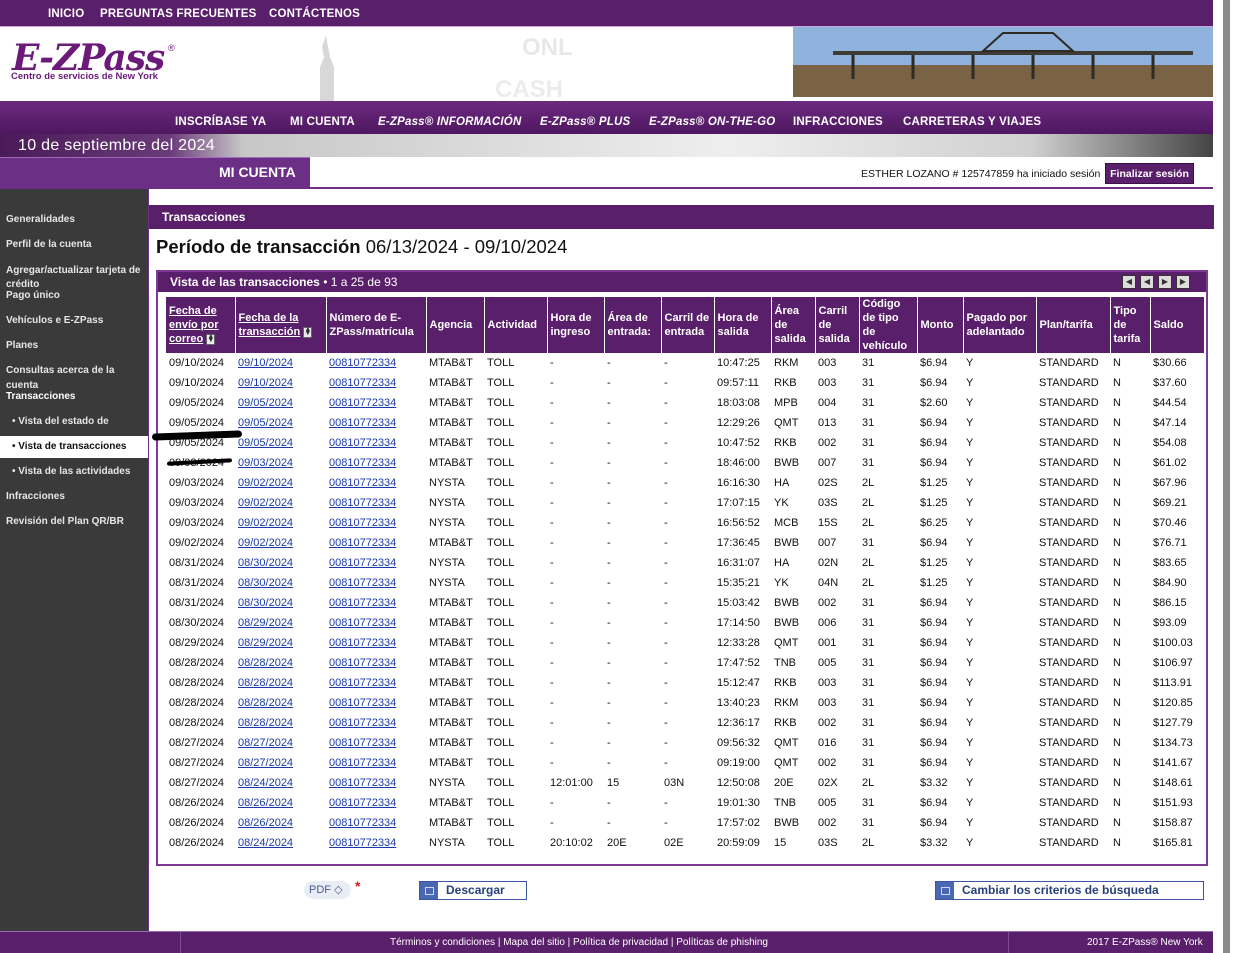 This screenshot has height=953, width=1242. What do you see at coordinates (322, 122) in the screenshot?
I see `nav-mi-cuenta: MI CUENTA` at bounding box center [322, 122].